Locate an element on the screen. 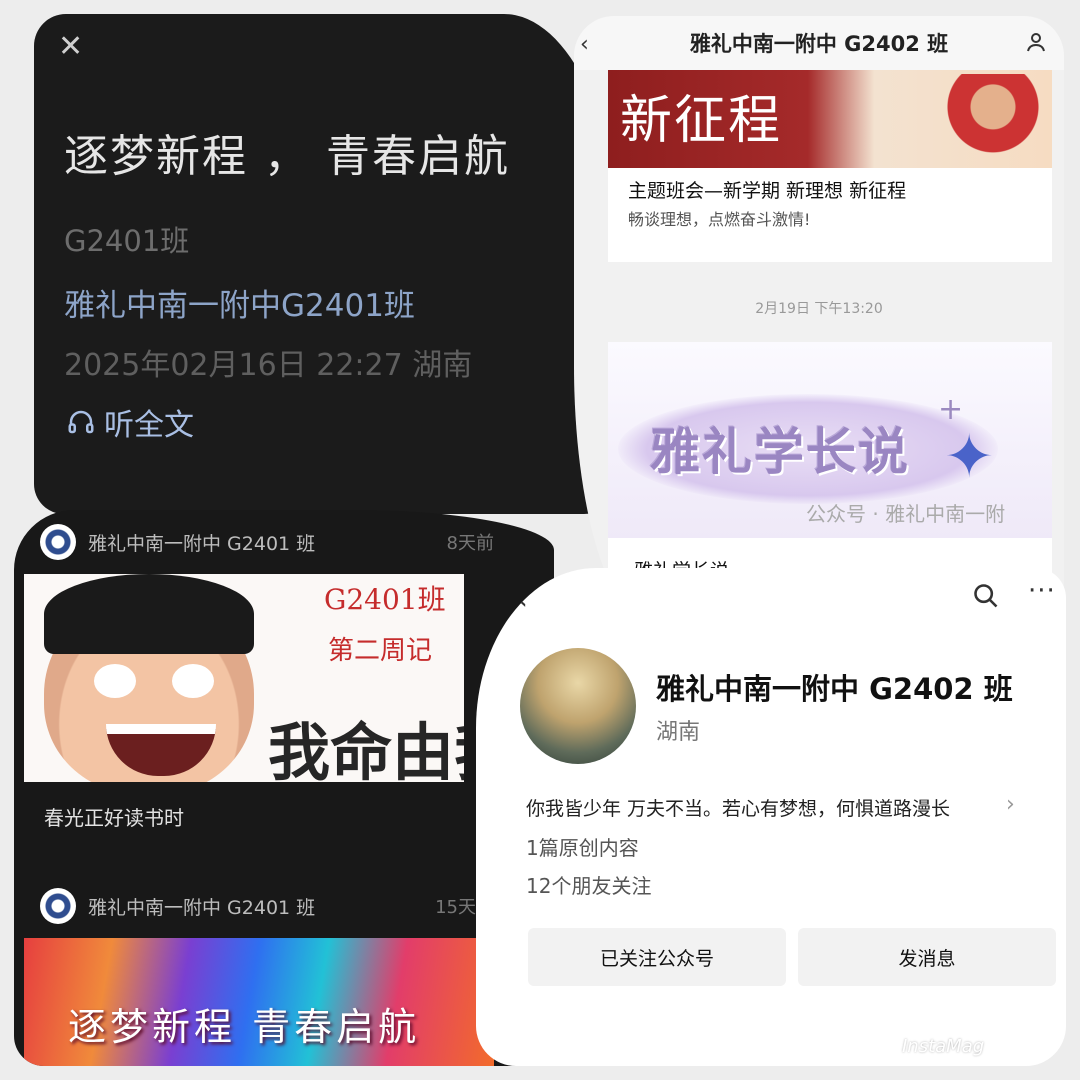 The width and height of the screenshot is (1080, 1080). article-banner-image: 新征程 is located at coordinates (830, 119).